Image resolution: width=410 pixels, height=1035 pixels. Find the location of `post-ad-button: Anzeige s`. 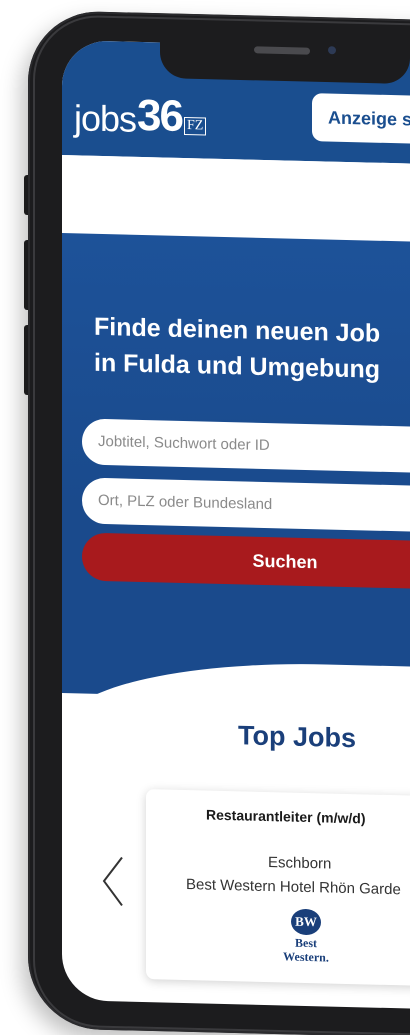

post-ad-button: Anzeige s is located at coordinates (361, 119).